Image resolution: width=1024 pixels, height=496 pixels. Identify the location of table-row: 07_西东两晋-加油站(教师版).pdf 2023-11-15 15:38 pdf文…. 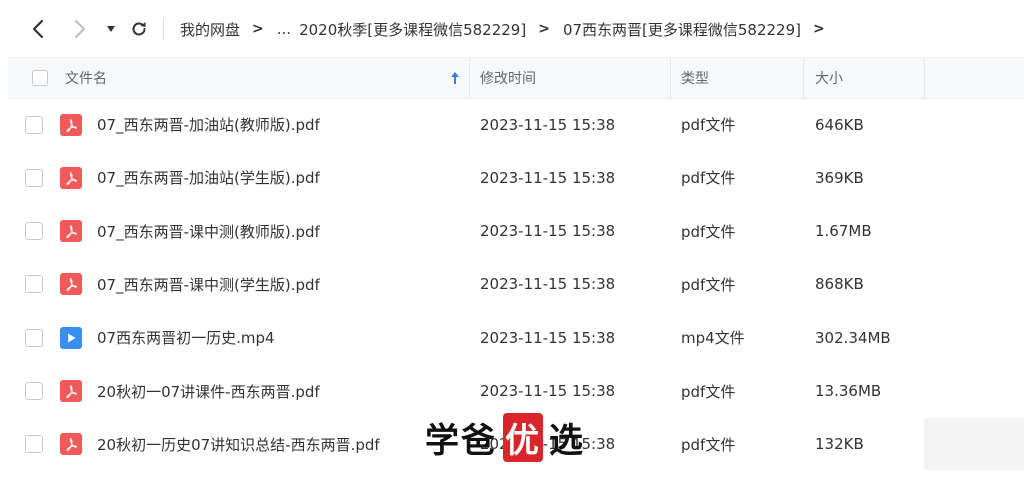
(516, 124).